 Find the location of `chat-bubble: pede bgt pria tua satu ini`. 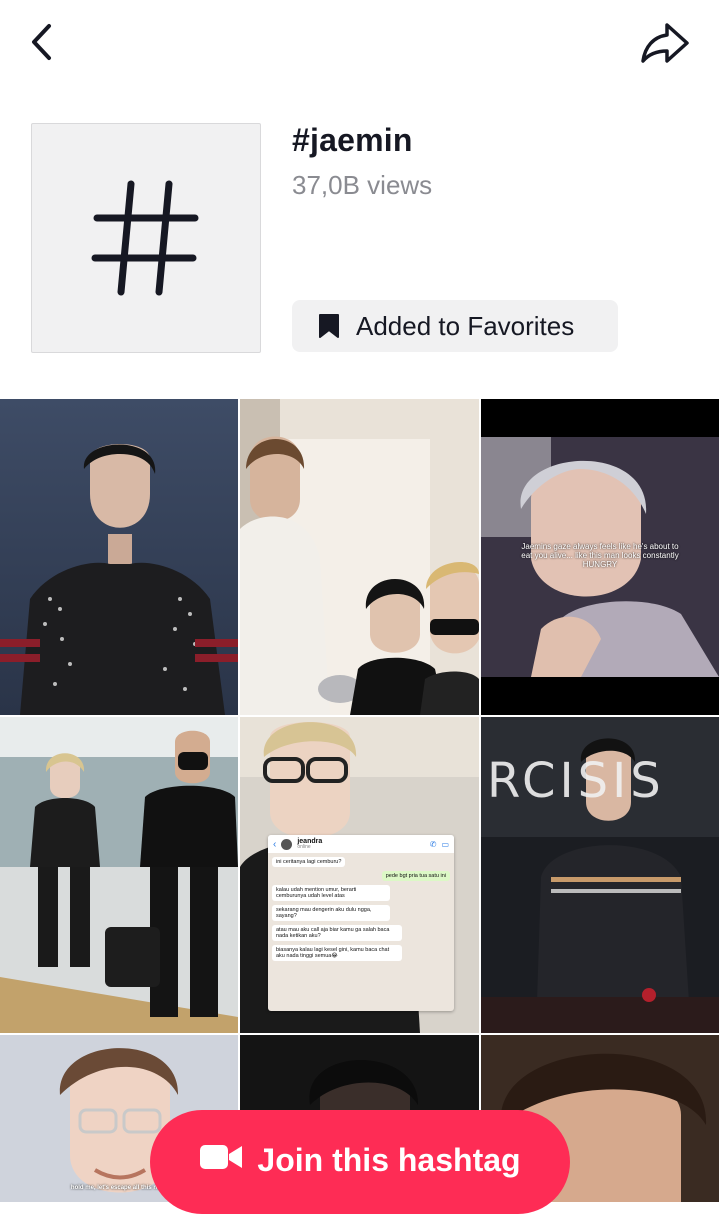

chat-bubble: pede bgt pria tua satu ini is located at coordinates (415, 876).